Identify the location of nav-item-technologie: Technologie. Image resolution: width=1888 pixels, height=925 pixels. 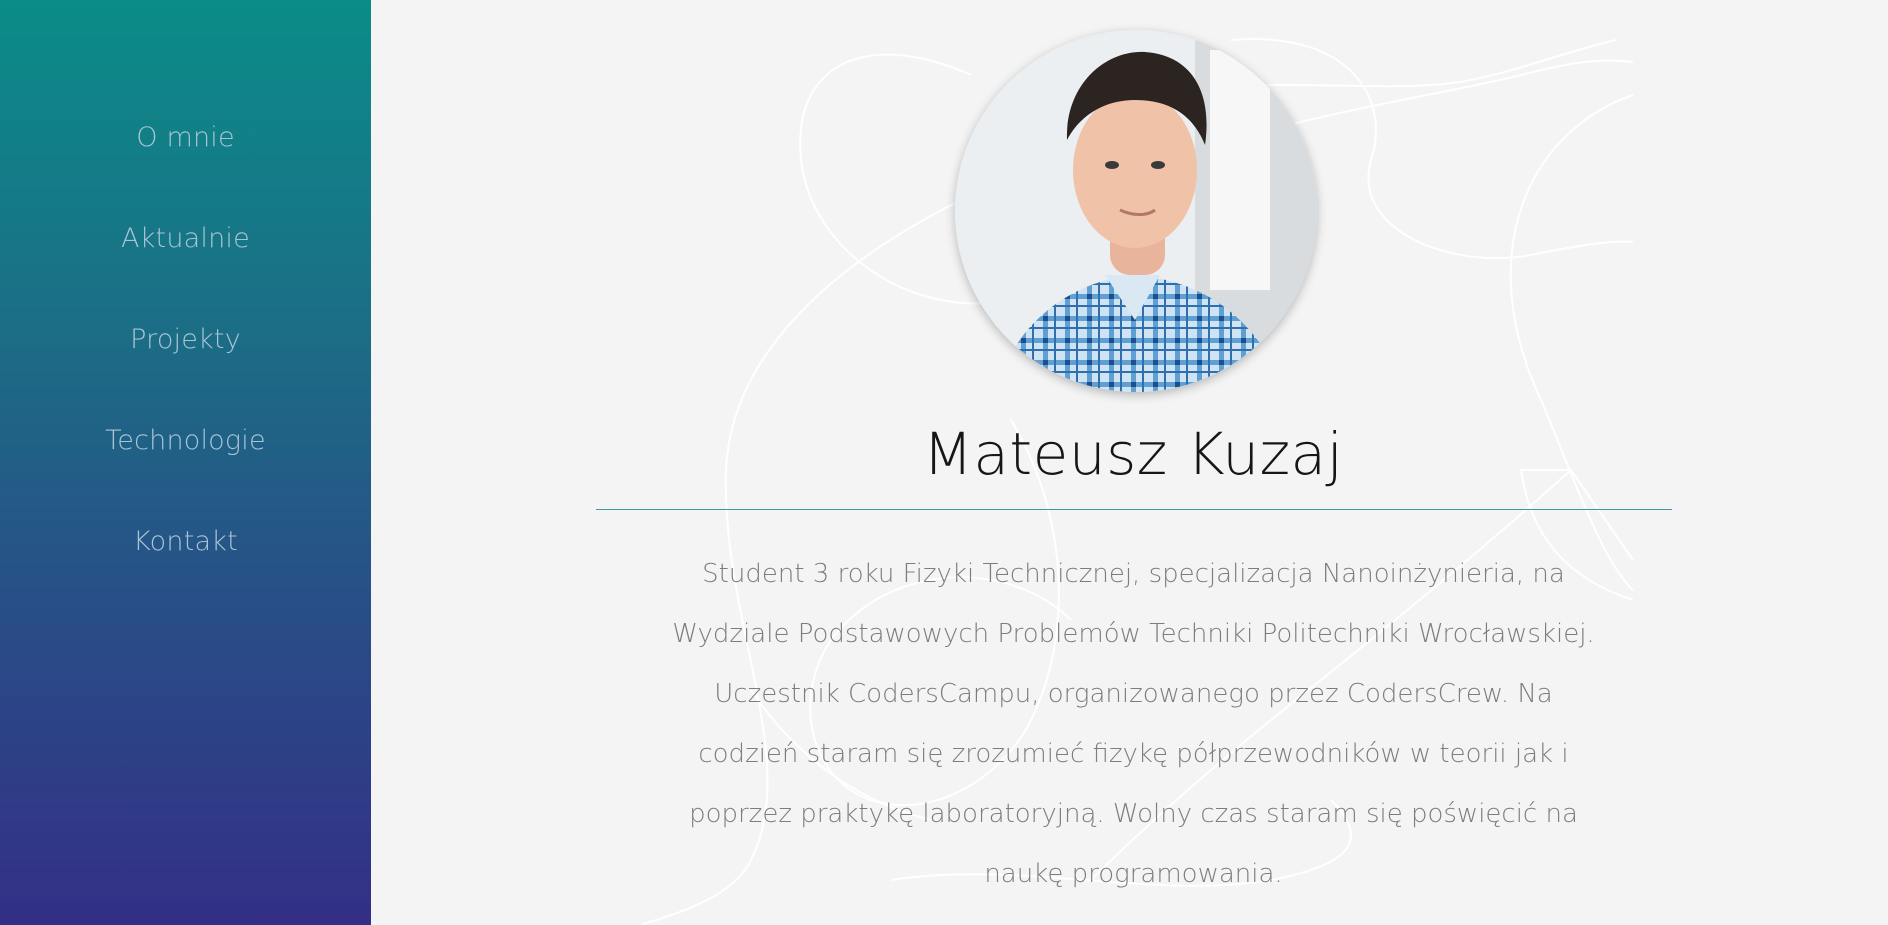
(185, 466).